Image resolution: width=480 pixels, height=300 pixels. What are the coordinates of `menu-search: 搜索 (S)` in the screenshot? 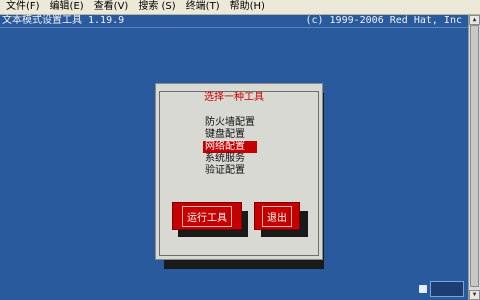 It's located at (156, 7).